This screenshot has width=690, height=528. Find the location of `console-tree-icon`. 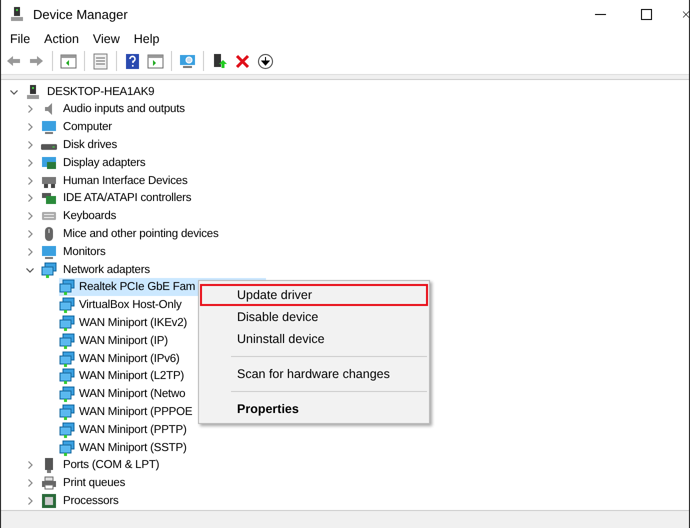

console-tree-icon is located at coordinates (68, 61).